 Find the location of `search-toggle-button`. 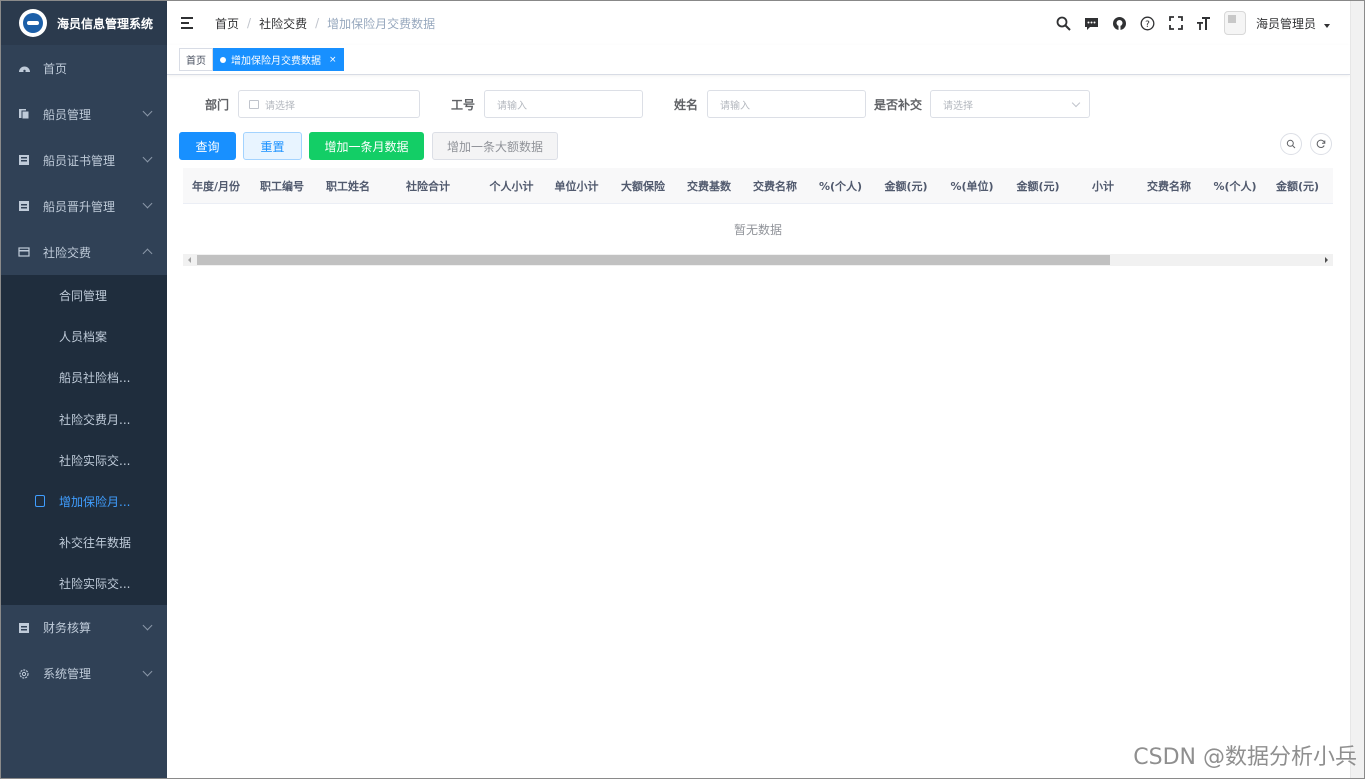

search-toggle-button is located at coordinates (1291, 144).